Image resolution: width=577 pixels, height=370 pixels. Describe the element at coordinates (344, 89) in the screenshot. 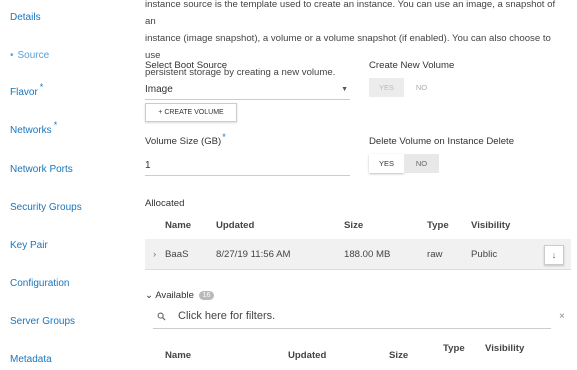

I see `chevron-down-icon: ▼` at that location.